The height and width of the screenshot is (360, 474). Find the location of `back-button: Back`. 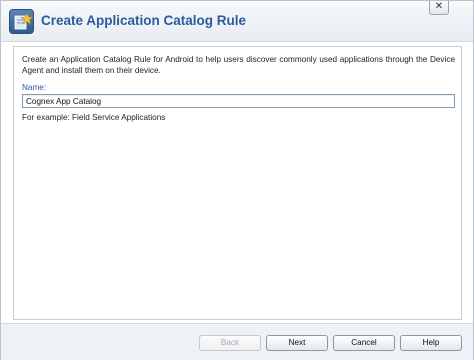

back-button: Back is located at coordinates (230, 343).